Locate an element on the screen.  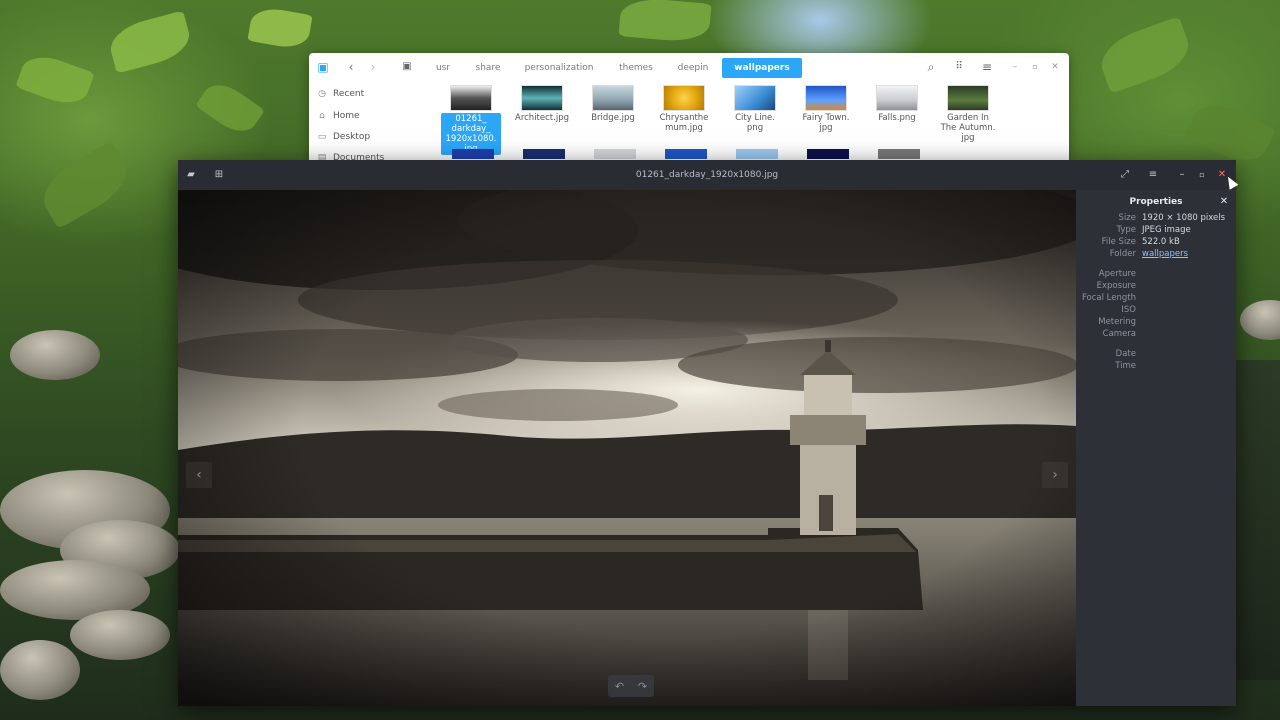
file-name: Falls.png is located at coordinates (897, 118).